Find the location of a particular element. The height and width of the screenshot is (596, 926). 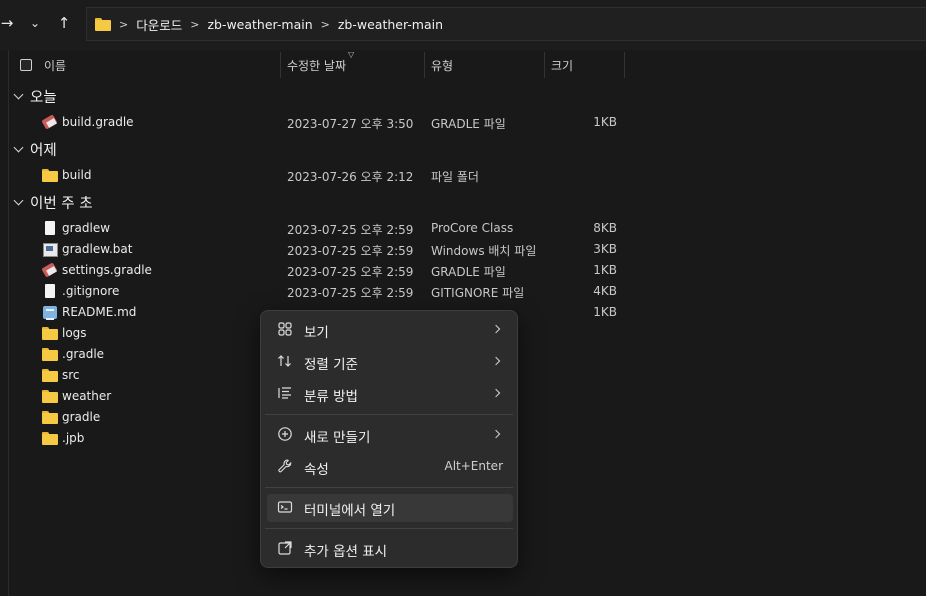

group-header: 오늘 is located at coordinates (35, 96).